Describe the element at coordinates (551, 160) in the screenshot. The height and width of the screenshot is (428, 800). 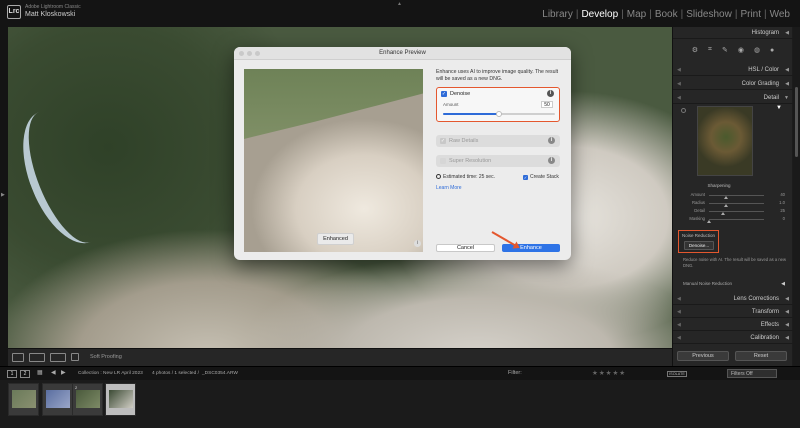
I see `super-resolution-info-icon: i` at that location.